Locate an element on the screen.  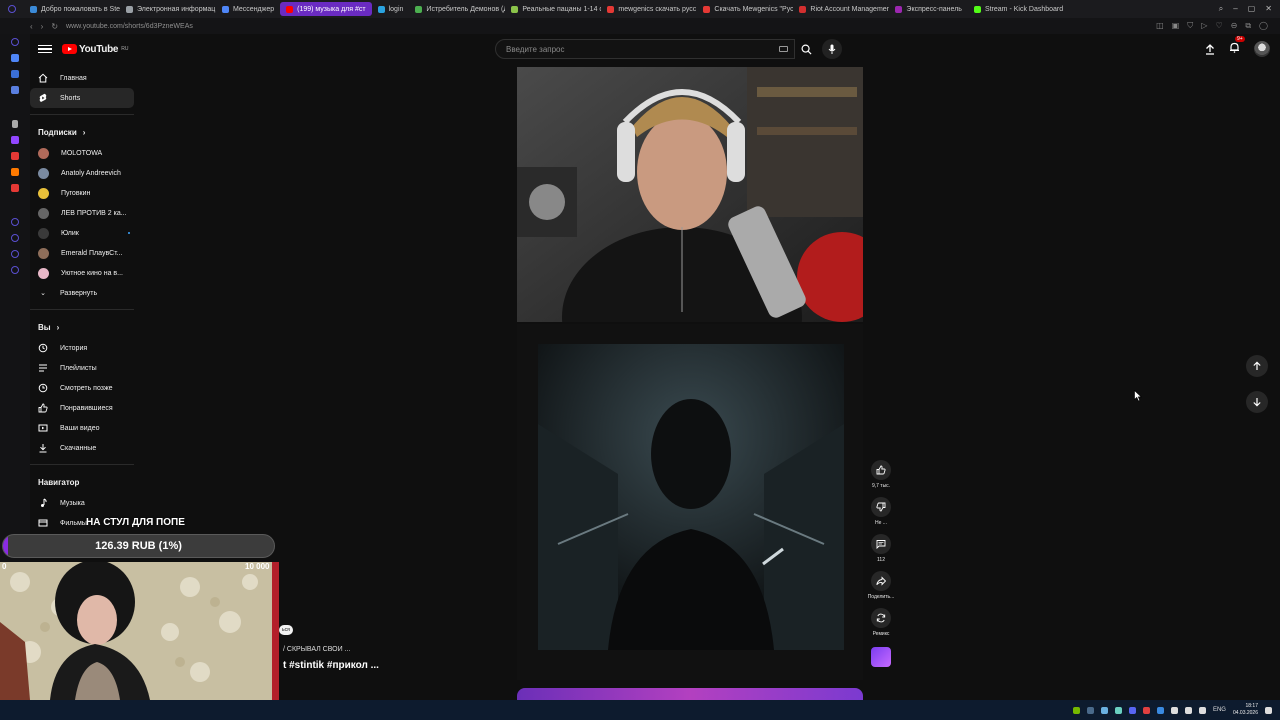
remix-icon is located at coordinates (881, 618).